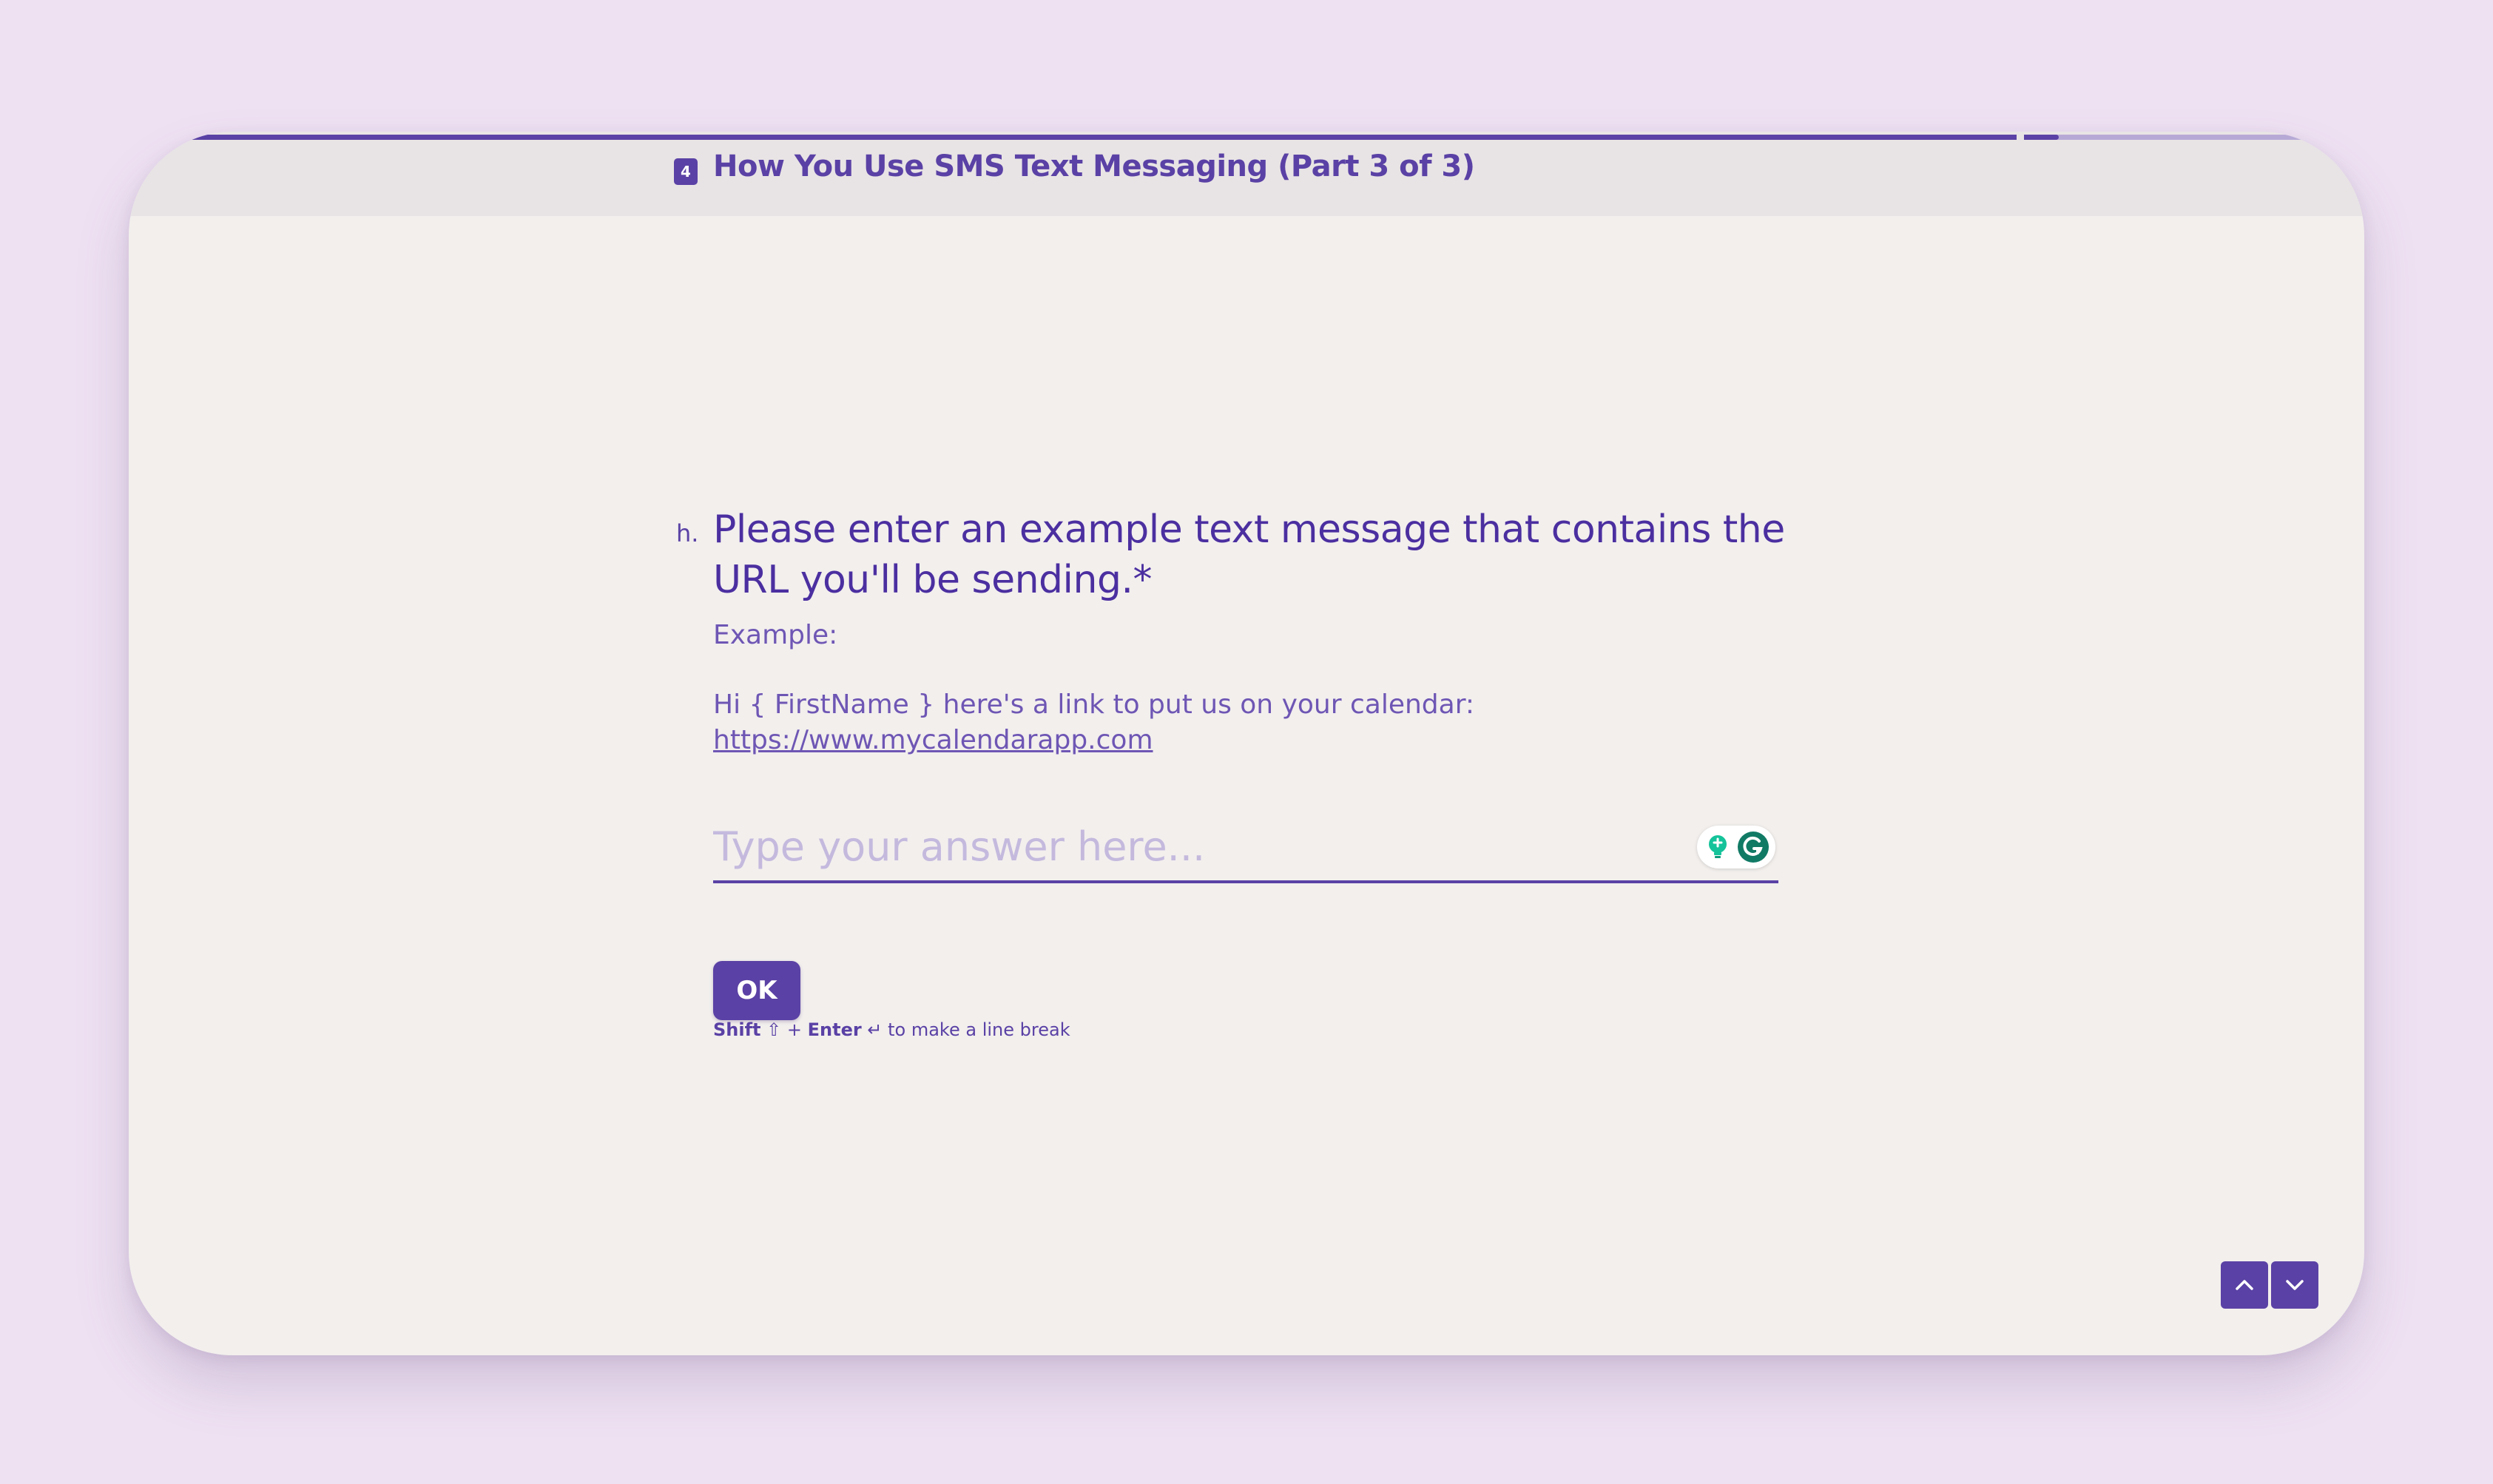 Image resolution: width=2493 pixels, height=1484 pixels. Describe the element at coordinates (1194, 846) in the screenshot. I see `answer-input` at that location.